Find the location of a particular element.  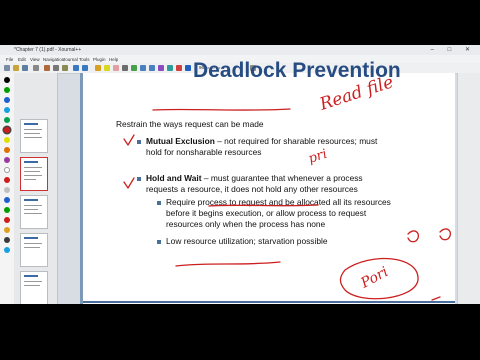

cut-icon is located at coordinates (47, 68).